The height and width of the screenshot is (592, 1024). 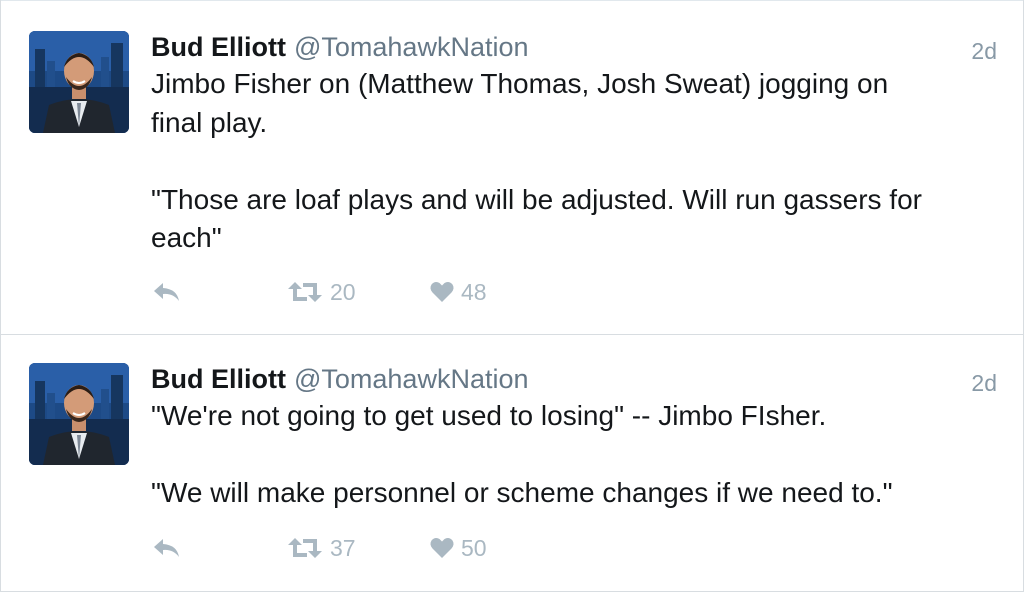 What do you see at coordinates (343, 547) in the screenshot?
I see `retweet-count: 37` at bounding box center [343, 547].